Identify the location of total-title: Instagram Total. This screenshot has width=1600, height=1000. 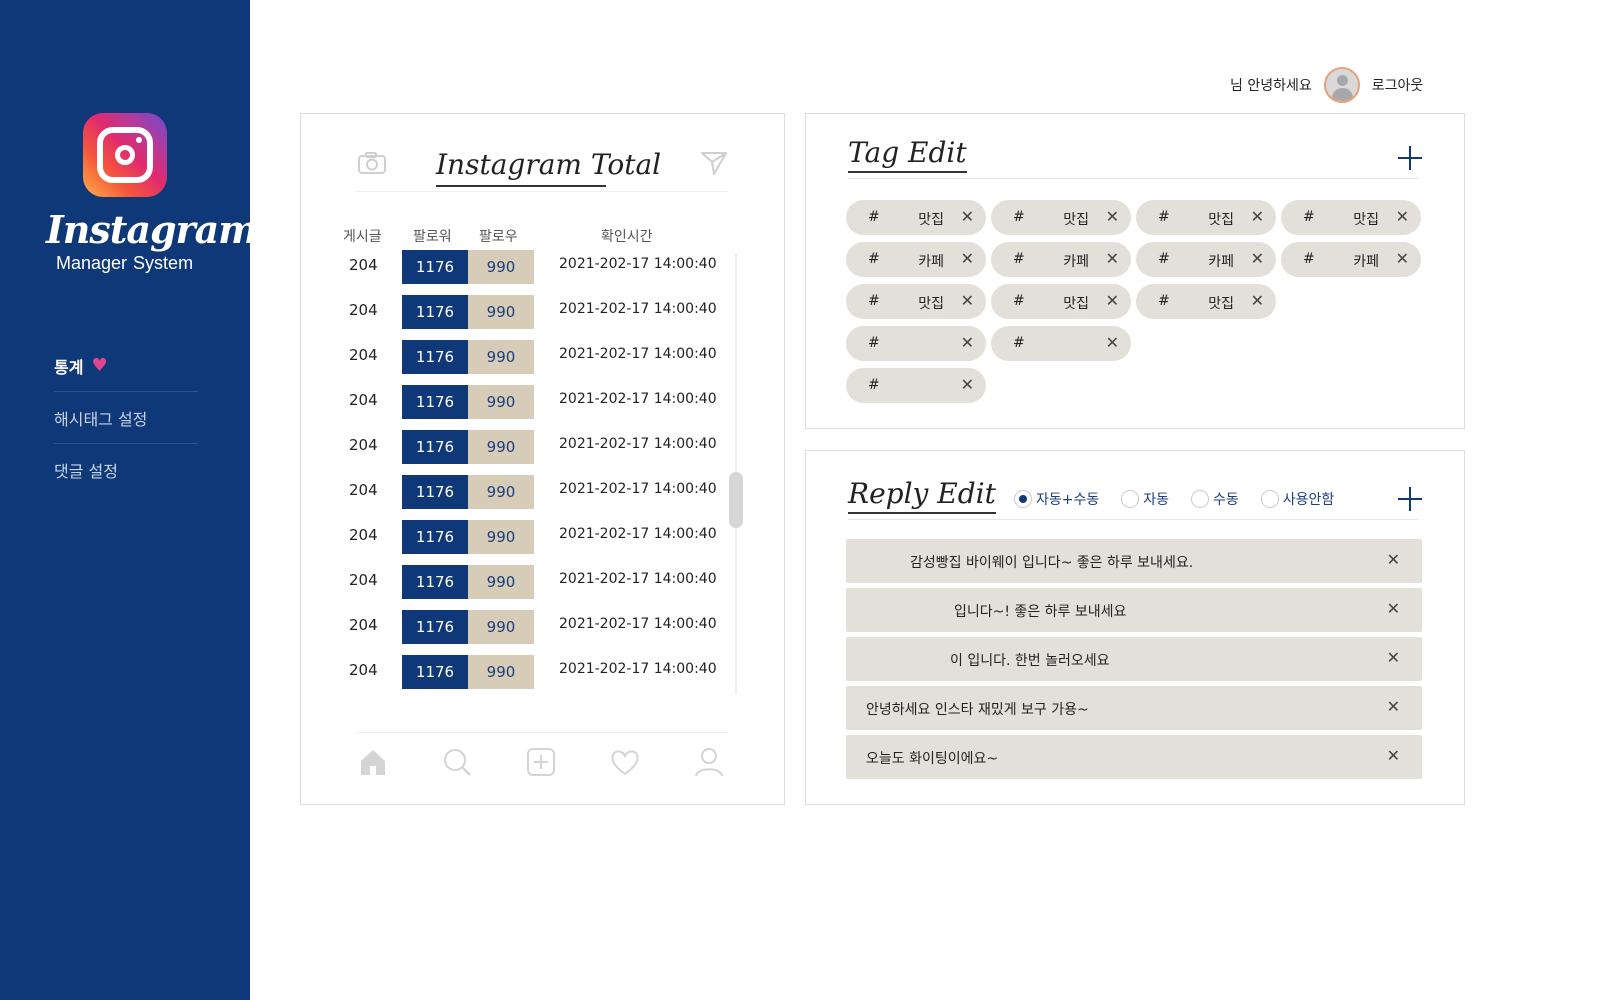
(548, 167).